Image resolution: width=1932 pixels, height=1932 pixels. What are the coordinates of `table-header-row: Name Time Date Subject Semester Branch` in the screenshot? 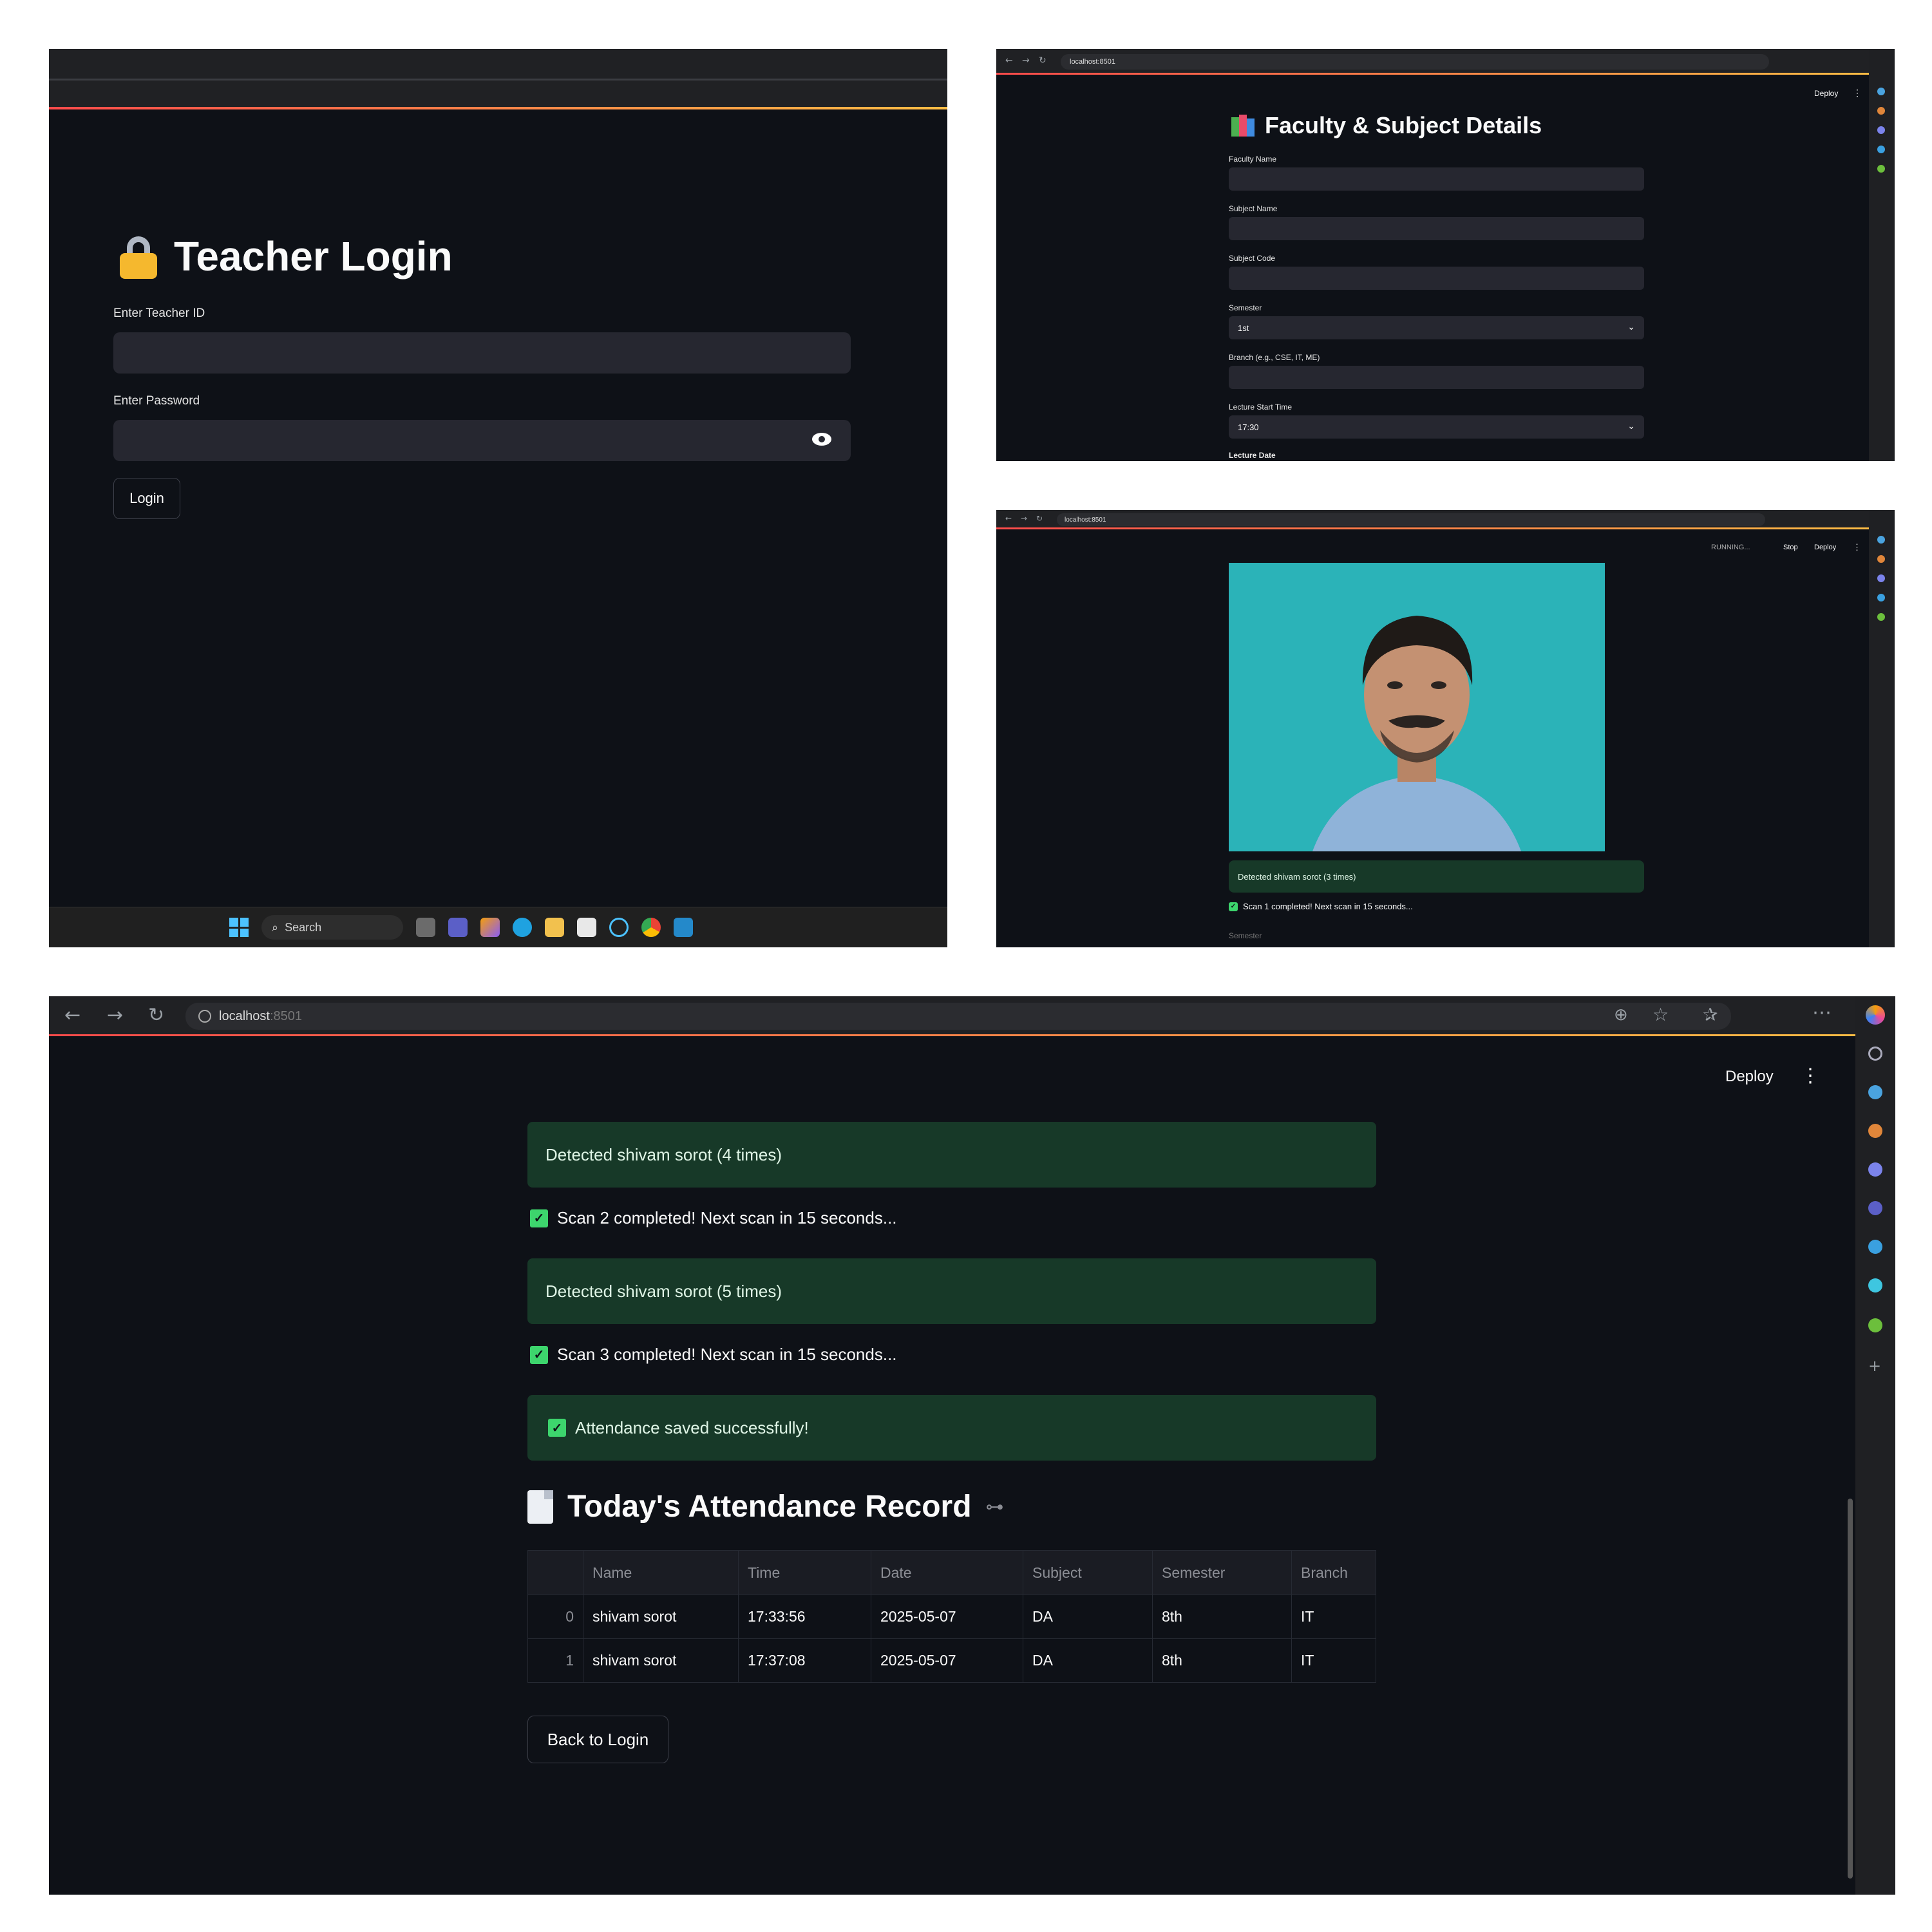 It's located at (951, 1572).